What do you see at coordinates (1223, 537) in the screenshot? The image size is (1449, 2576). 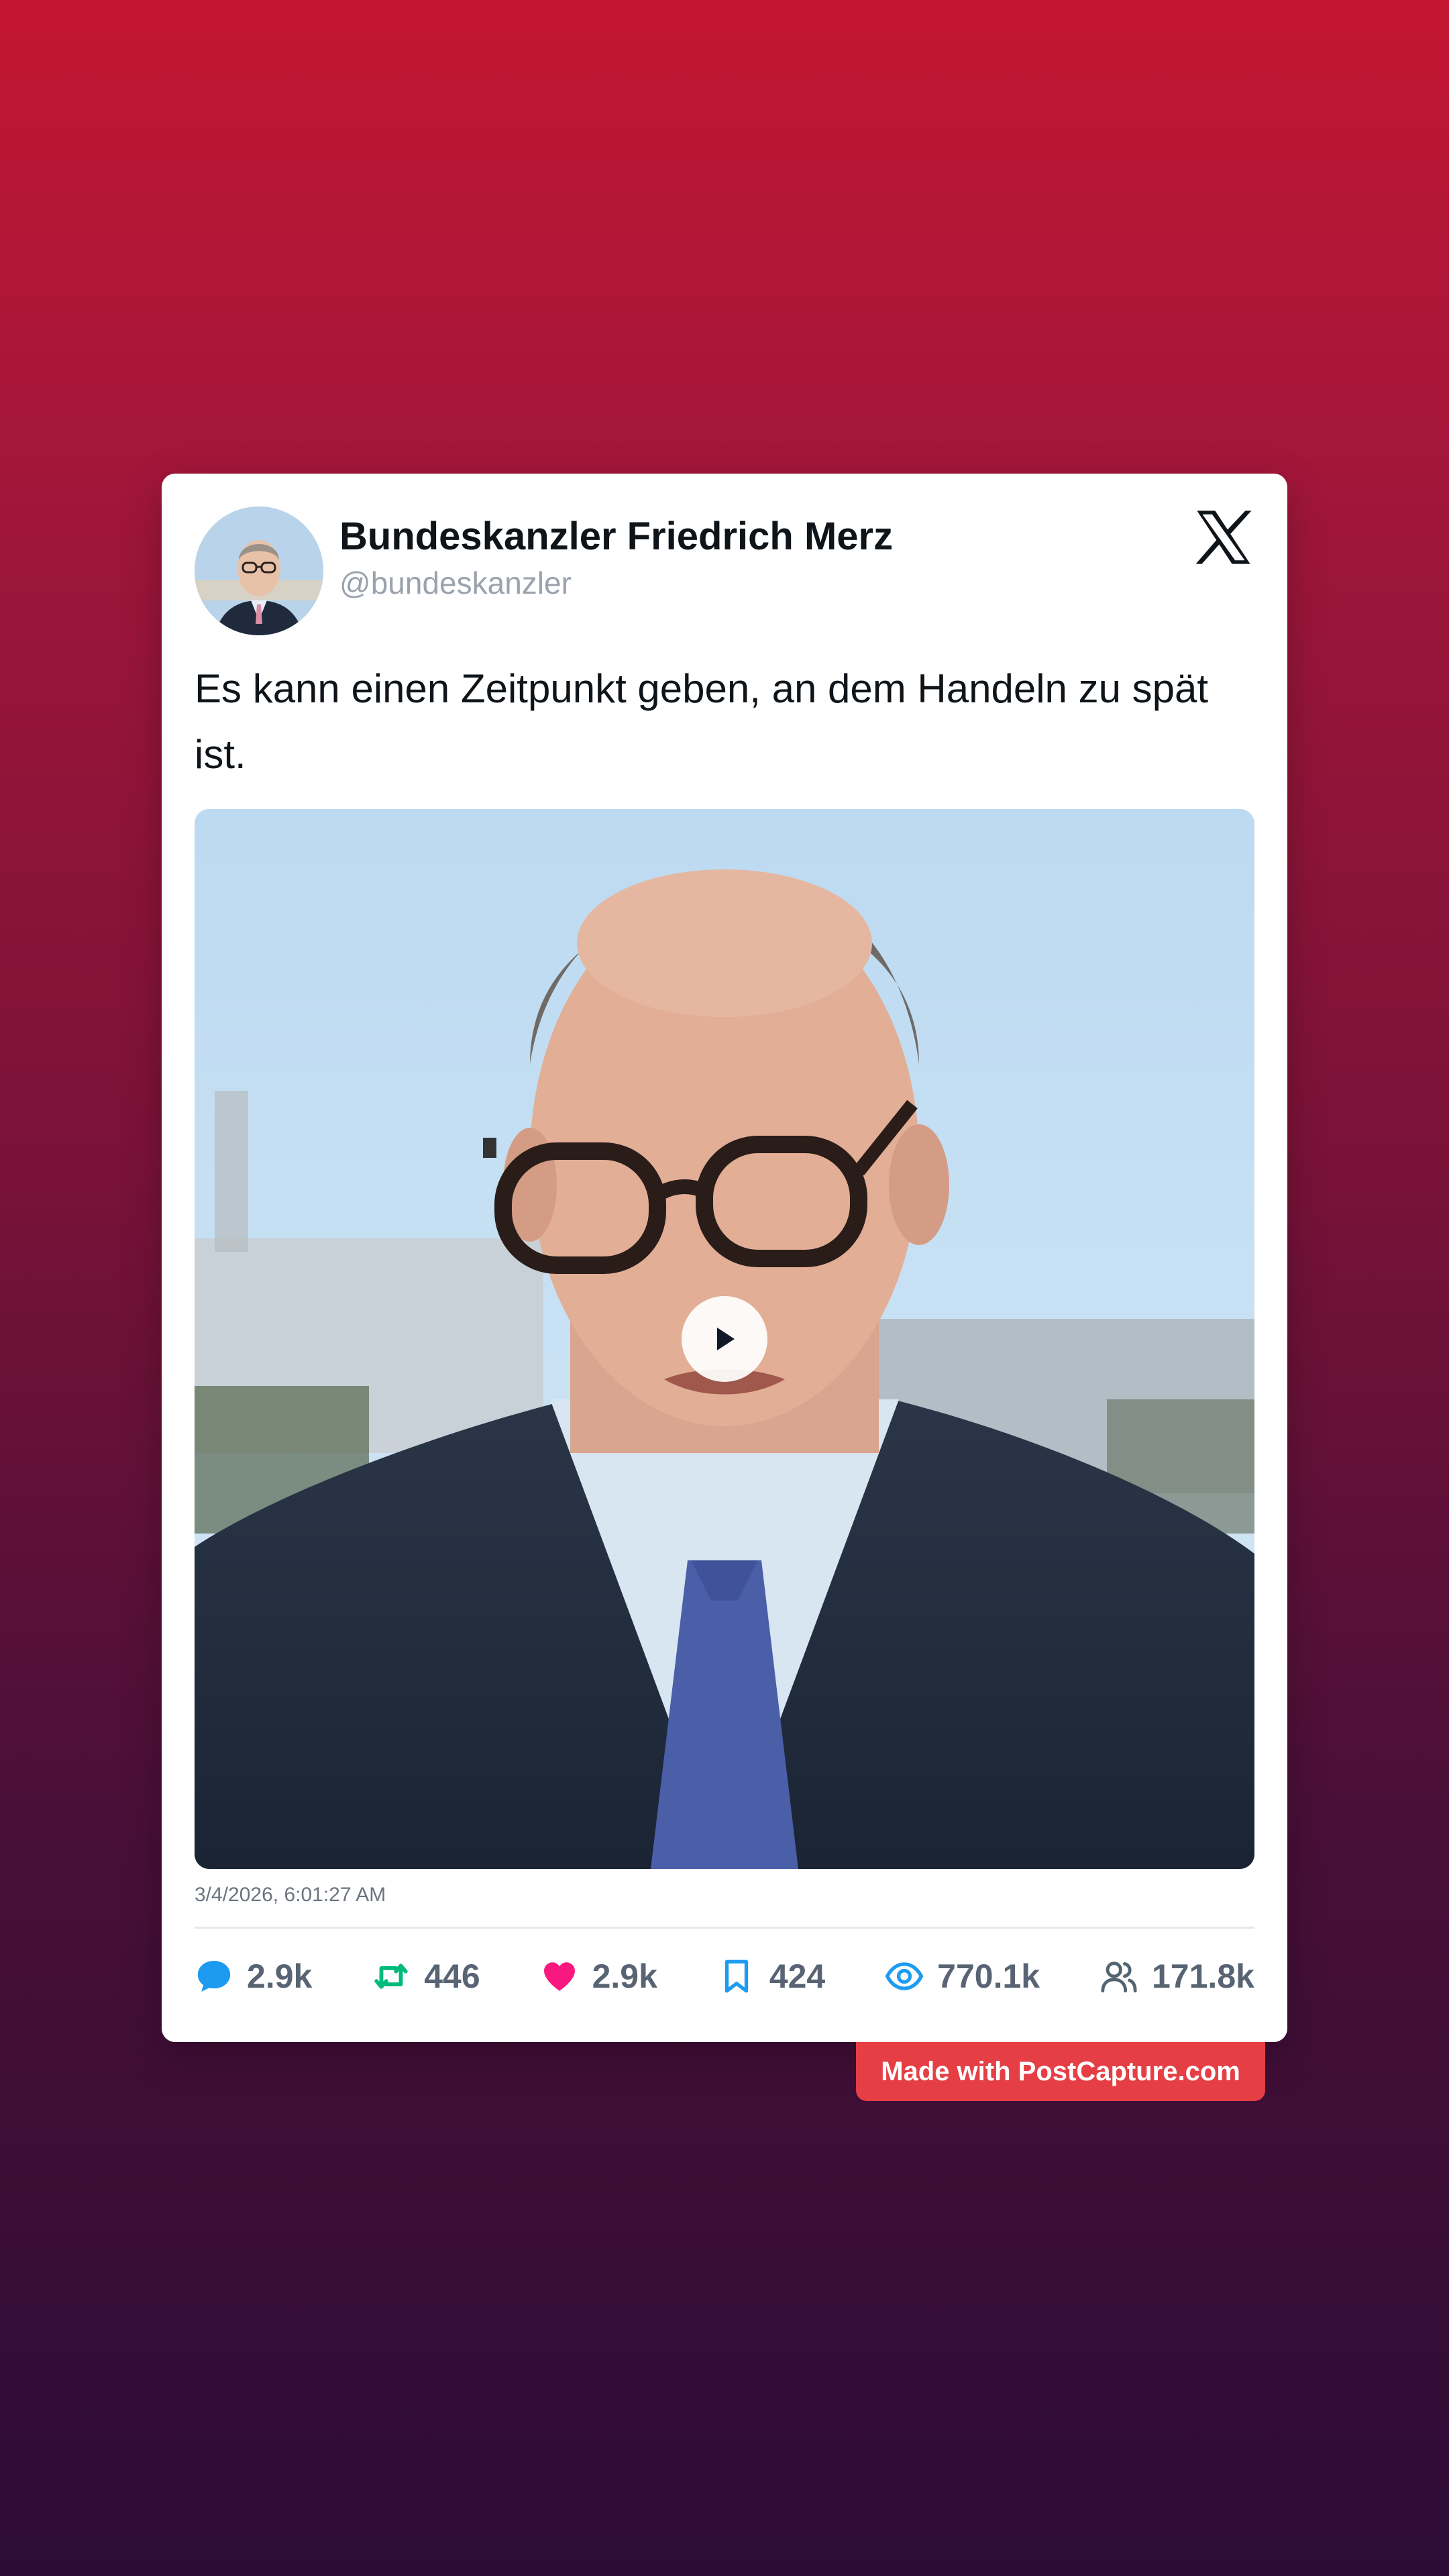 I see `x-logo-icon` at bounding box center [1223, 537].